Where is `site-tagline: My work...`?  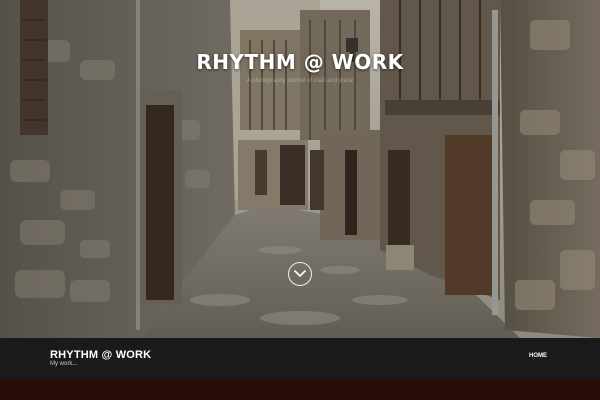 site-tagline: My work... is located at coordinates (64, 364).